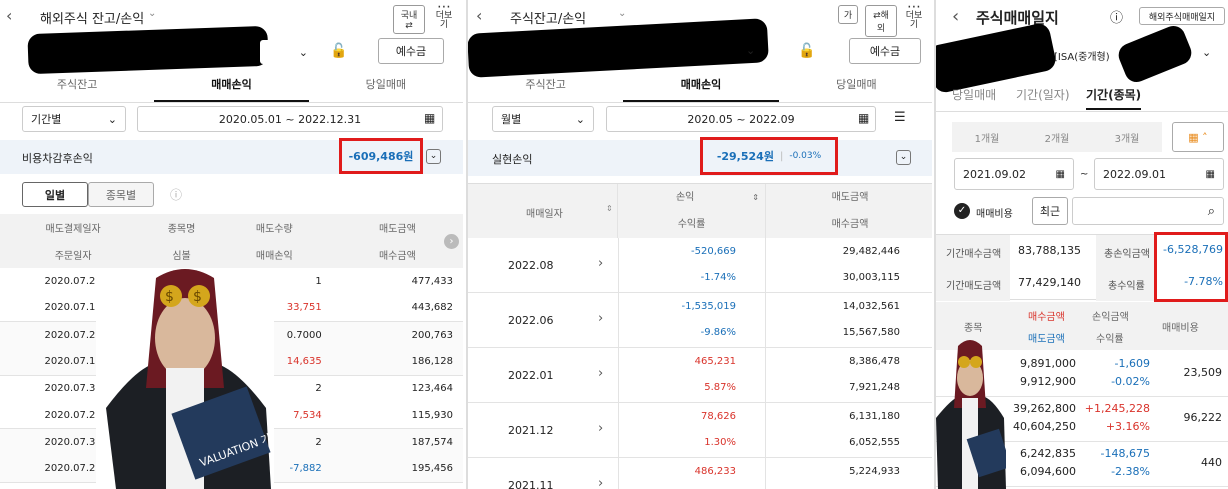 This screenshot has width=1228, height=489. What do you see at coordinates (543, 211) in the screenshot?
I see `col-header-date: 매매일자 ⇕` at bounding box center [543, 211].